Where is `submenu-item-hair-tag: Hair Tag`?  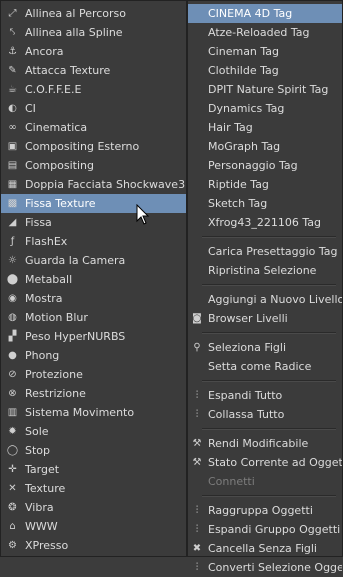 submenu-item-hair-tag: Hair Tag is located at coordinates (265, 127).